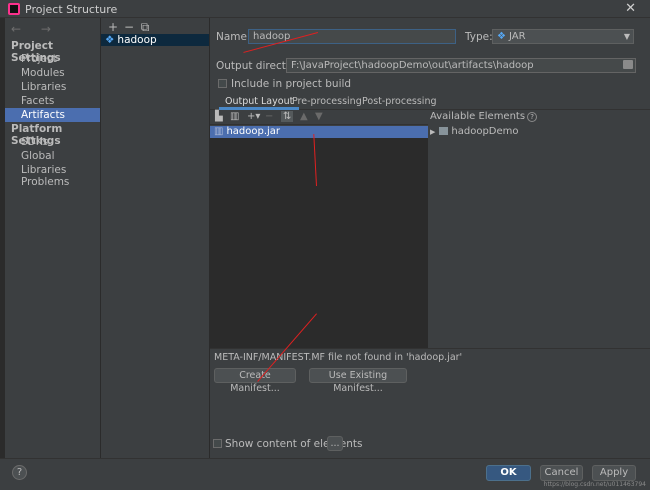 The height and width of the screenshot is (490, 650). Describe the element at coordinates (53, 142) in the screenshot. I see `nav-item-sdks: SDKs` at that location.